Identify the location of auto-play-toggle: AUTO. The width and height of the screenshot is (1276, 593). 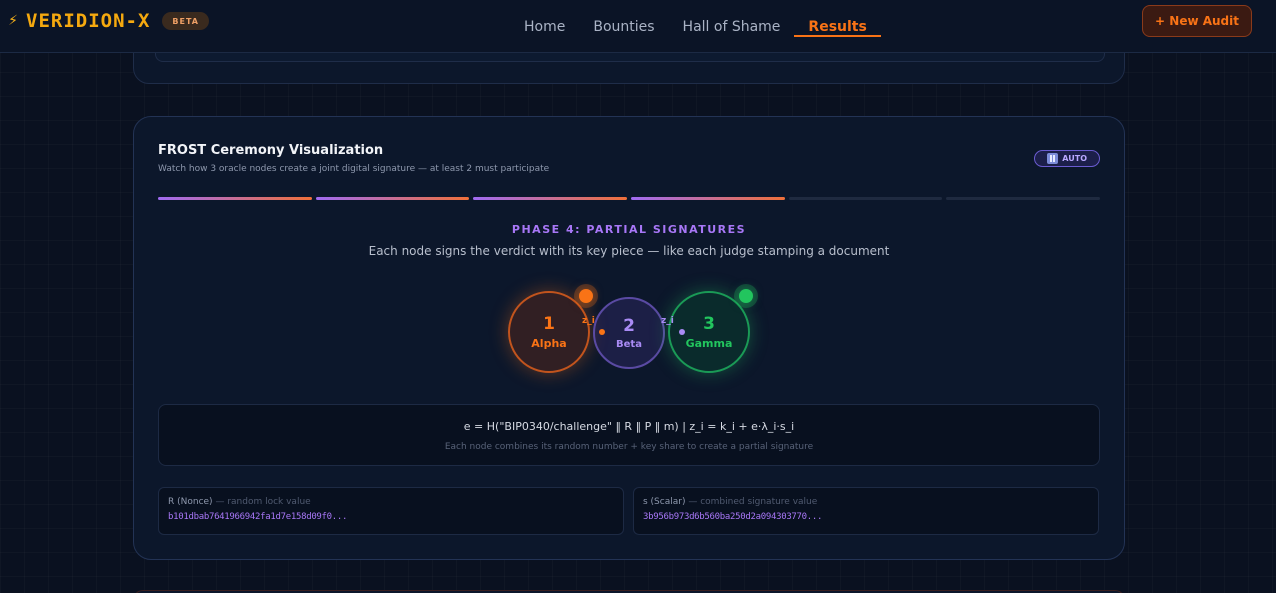
(1067, 158).